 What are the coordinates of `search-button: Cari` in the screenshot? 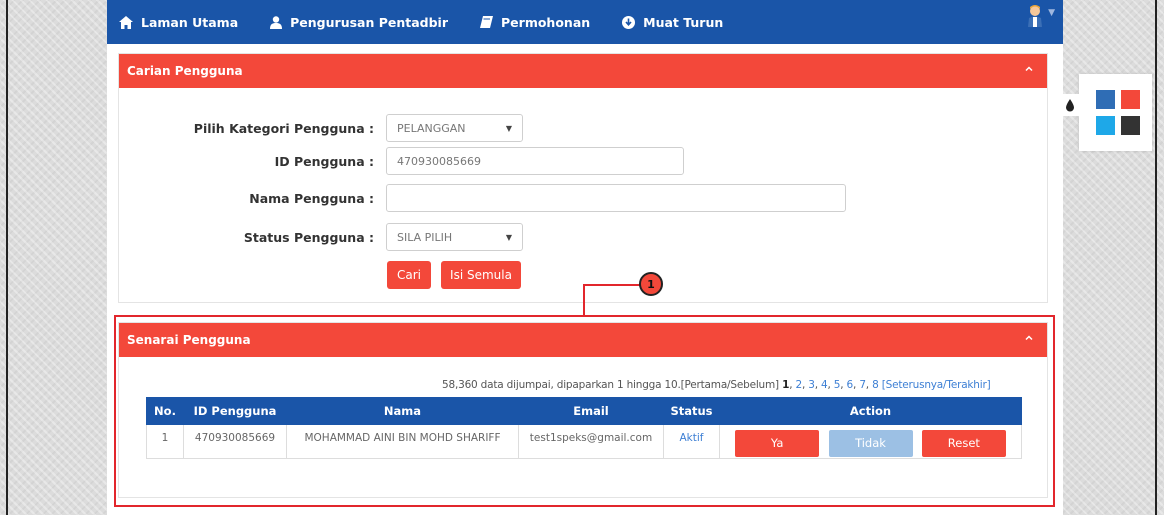 It's located at (409, 275).